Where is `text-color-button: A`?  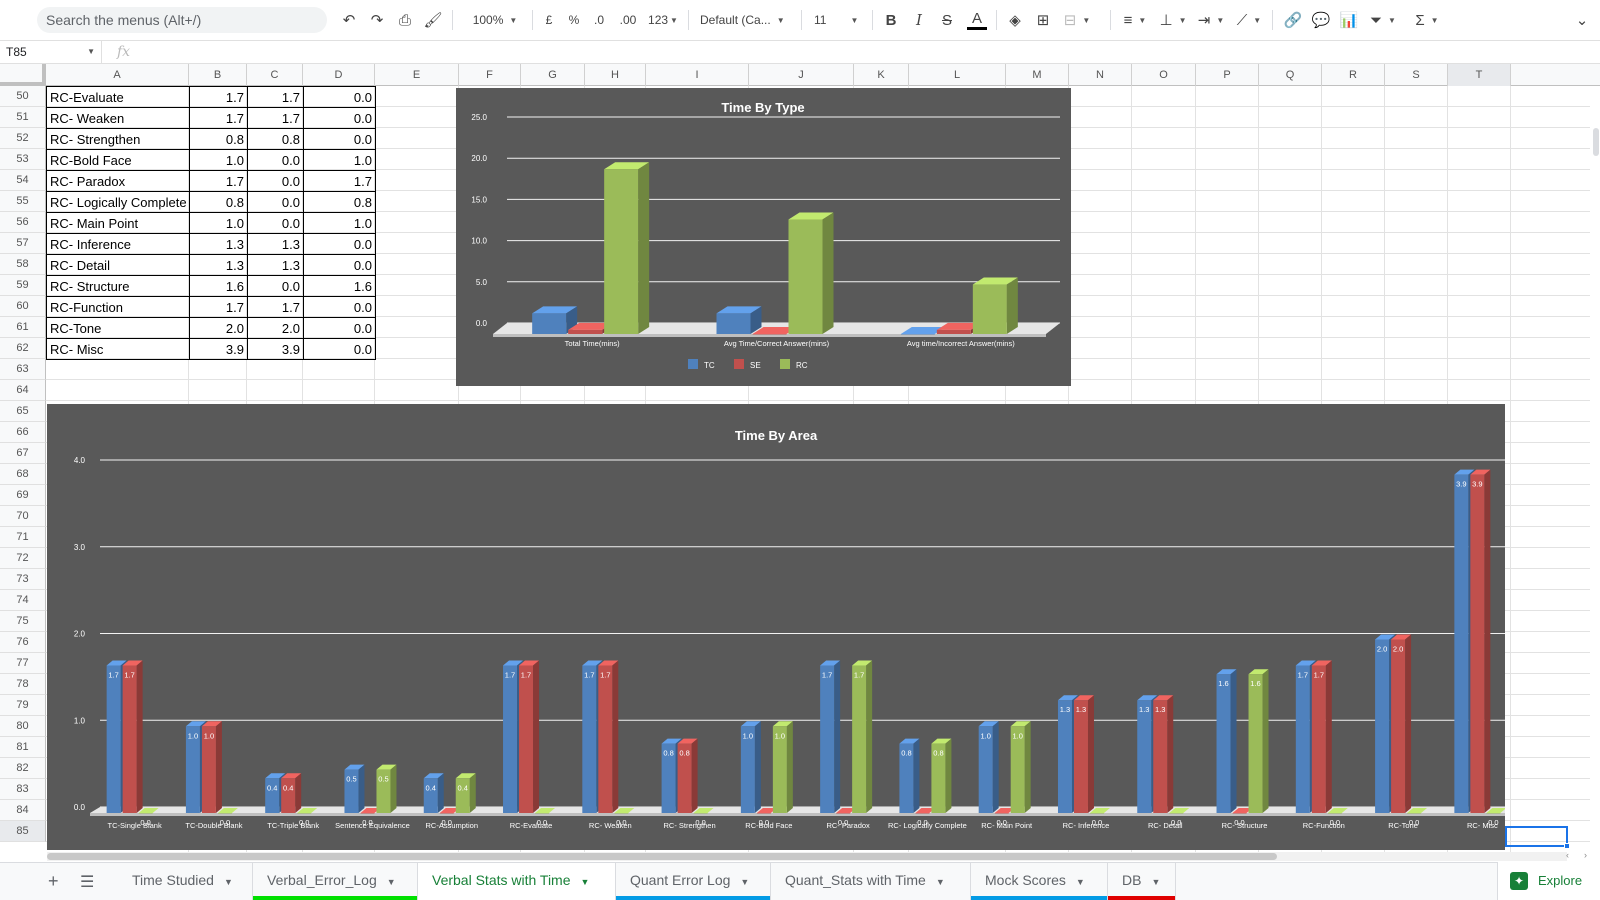
text-color-button: A is located at coordinates (977, 20).